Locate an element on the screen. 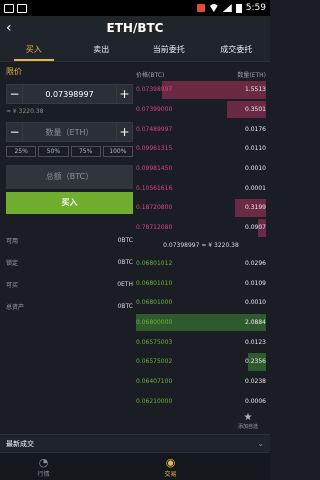 This screenshot has width=320, height=480. price-stepper: − 0.07398997 + is located at coordinates (69, 94).